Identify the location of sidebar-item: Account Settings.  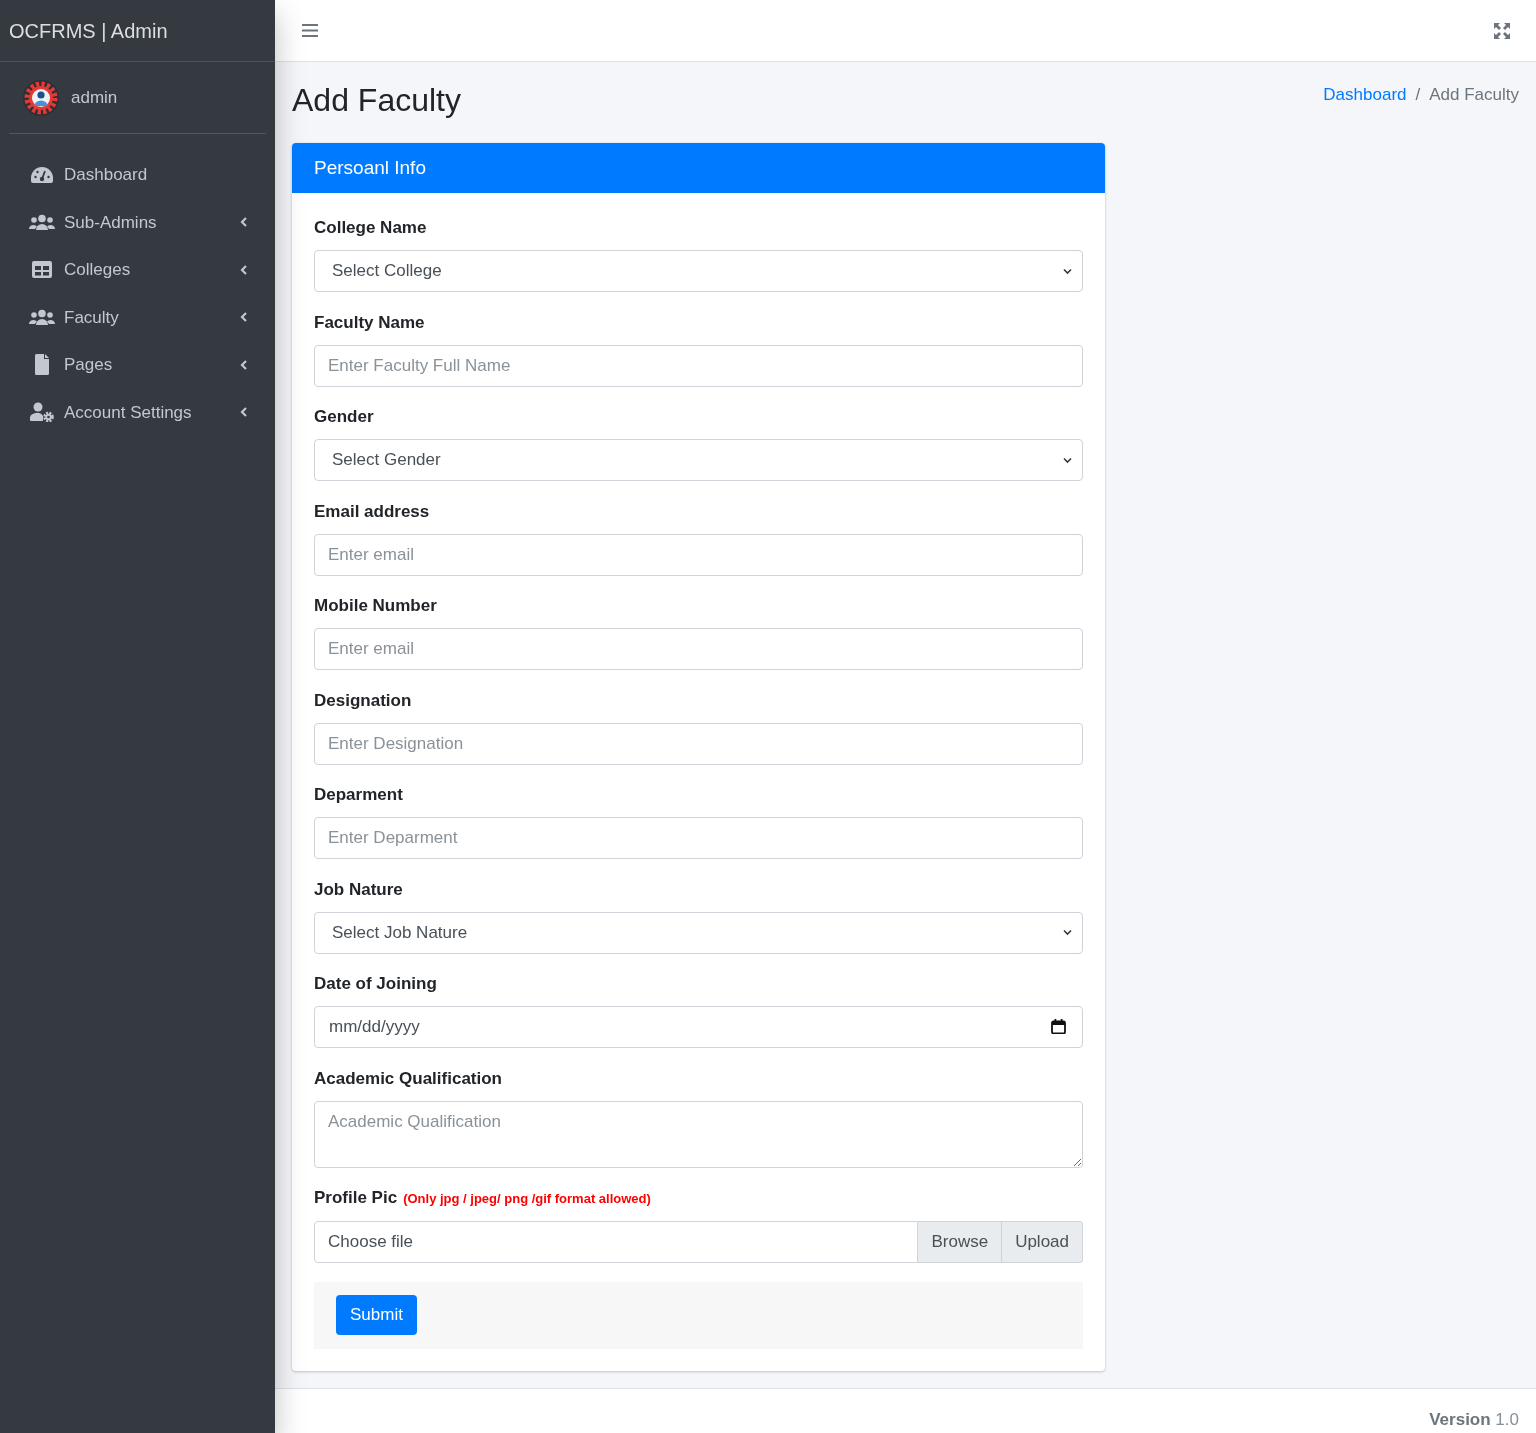
(137, 412).